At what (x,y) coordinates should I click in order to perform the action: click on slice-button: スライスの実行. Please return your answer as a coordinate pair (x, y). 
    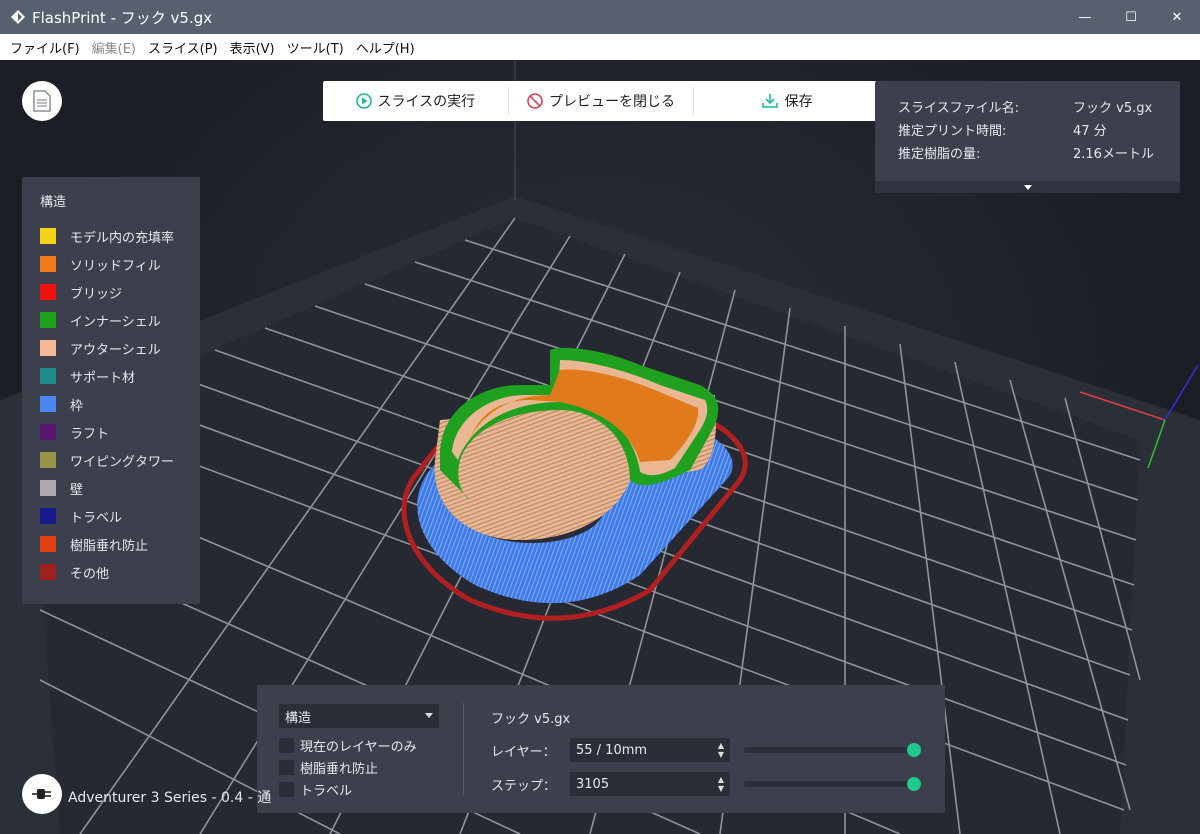
    Looking at the image, I should click on (415, 101).